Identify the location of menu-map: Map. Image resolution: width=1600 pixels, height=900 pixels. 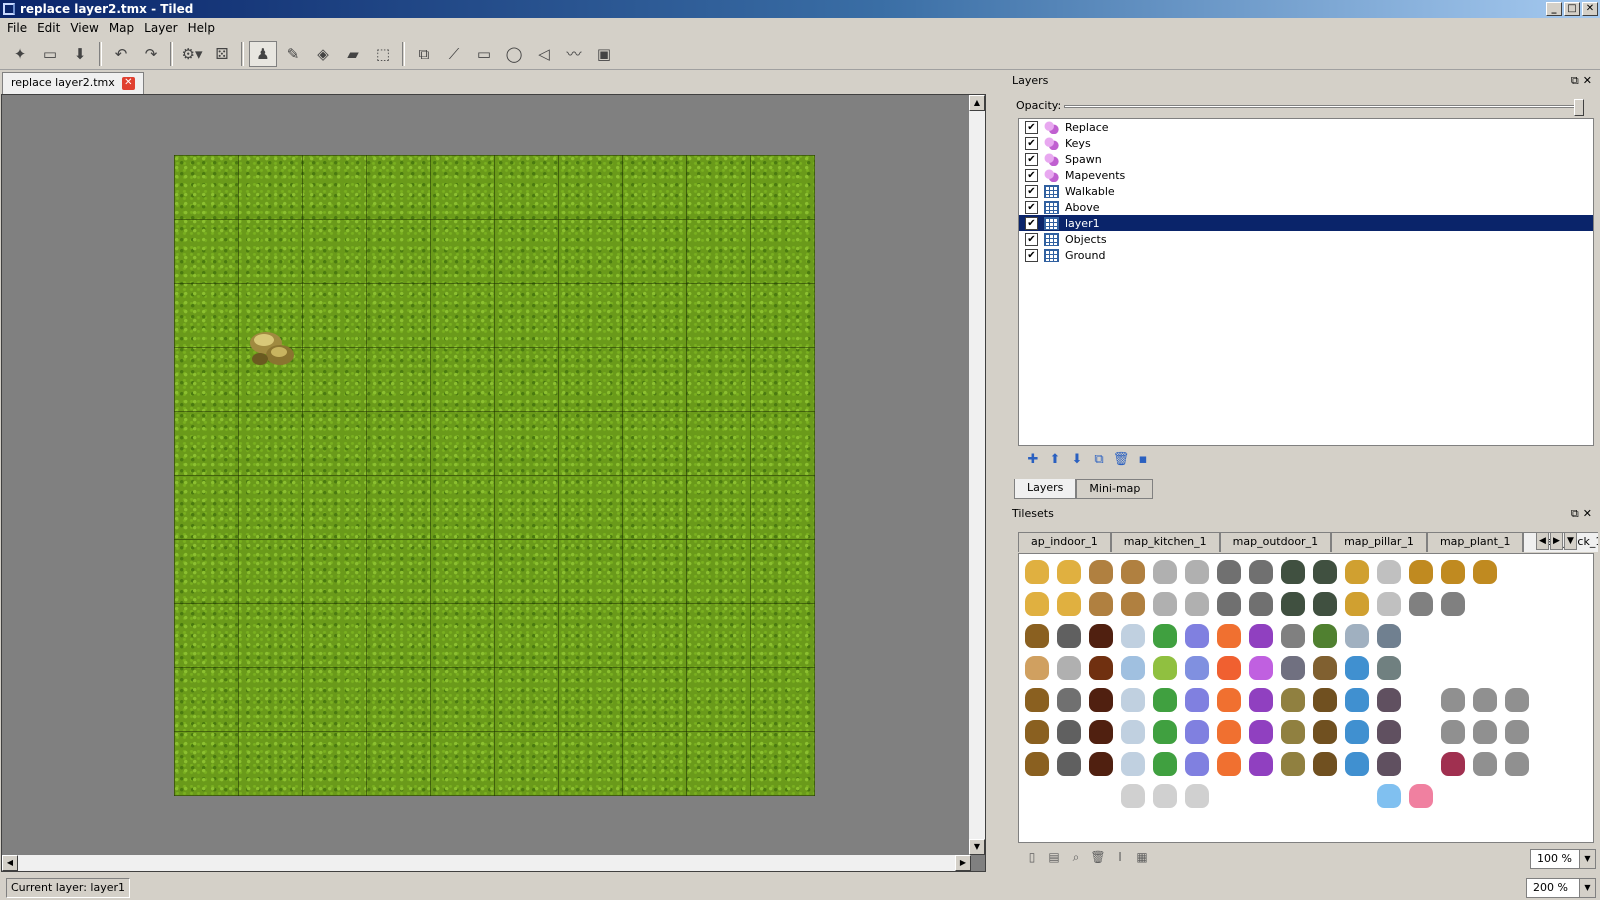
(121, 28).